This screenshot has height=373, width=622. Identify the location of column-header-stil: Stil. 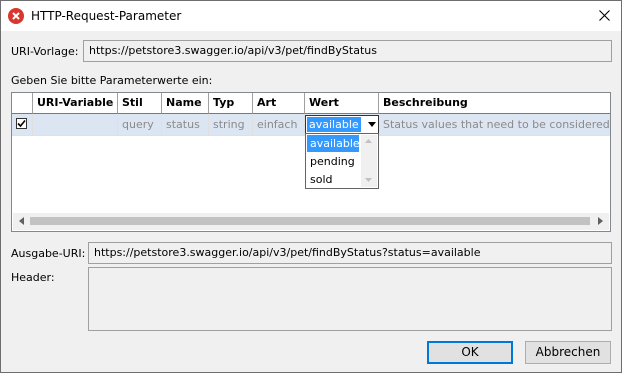
(140, 103).